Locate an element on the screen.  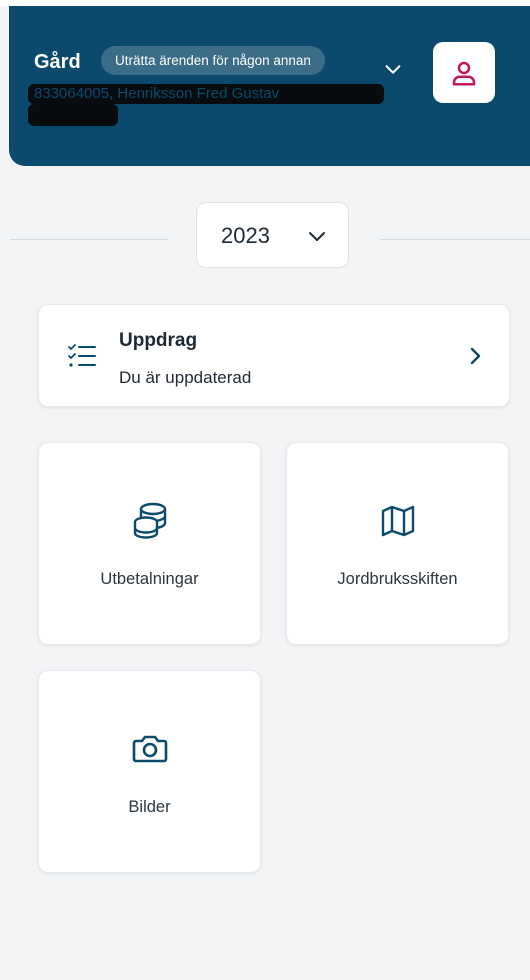
year-value: 2023 is located at coordinates (245, 235).